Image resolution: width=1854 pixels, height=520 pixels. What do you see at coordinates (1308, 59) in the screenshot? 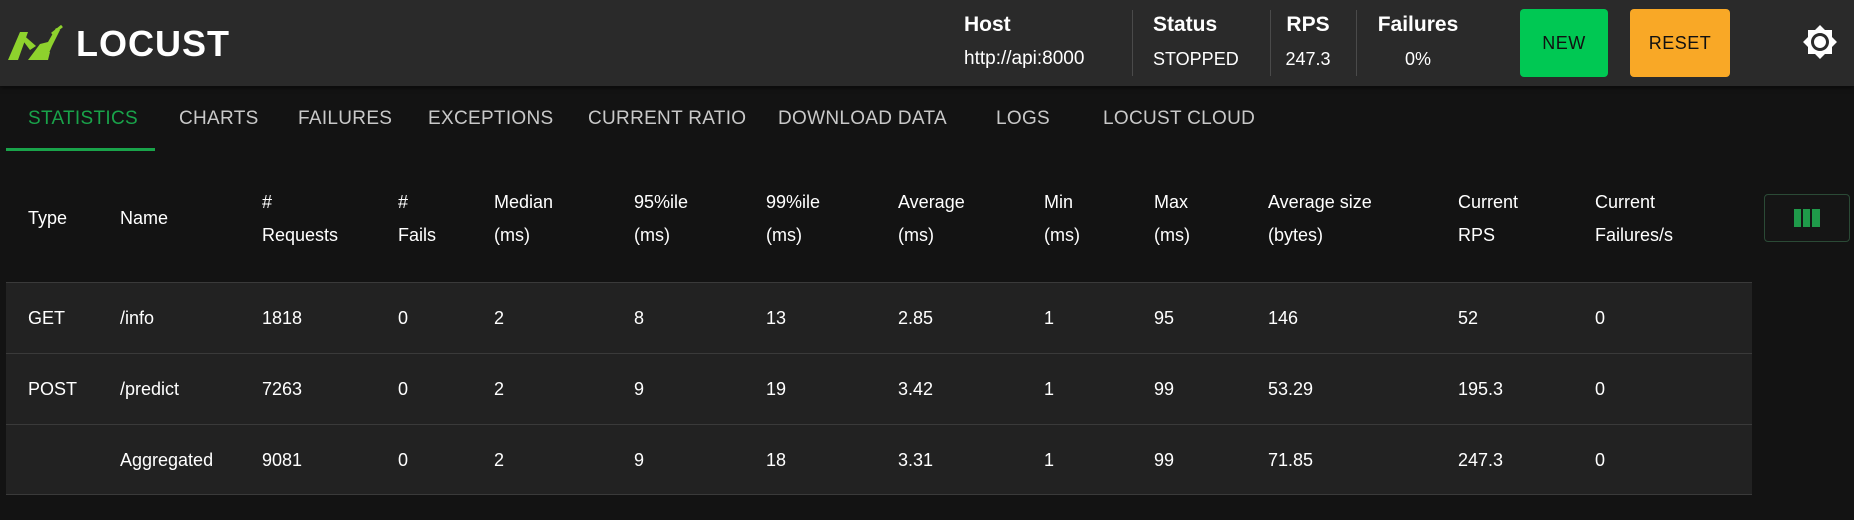
I see `rps-value: 247.3` at bounding box center [1308, 59].